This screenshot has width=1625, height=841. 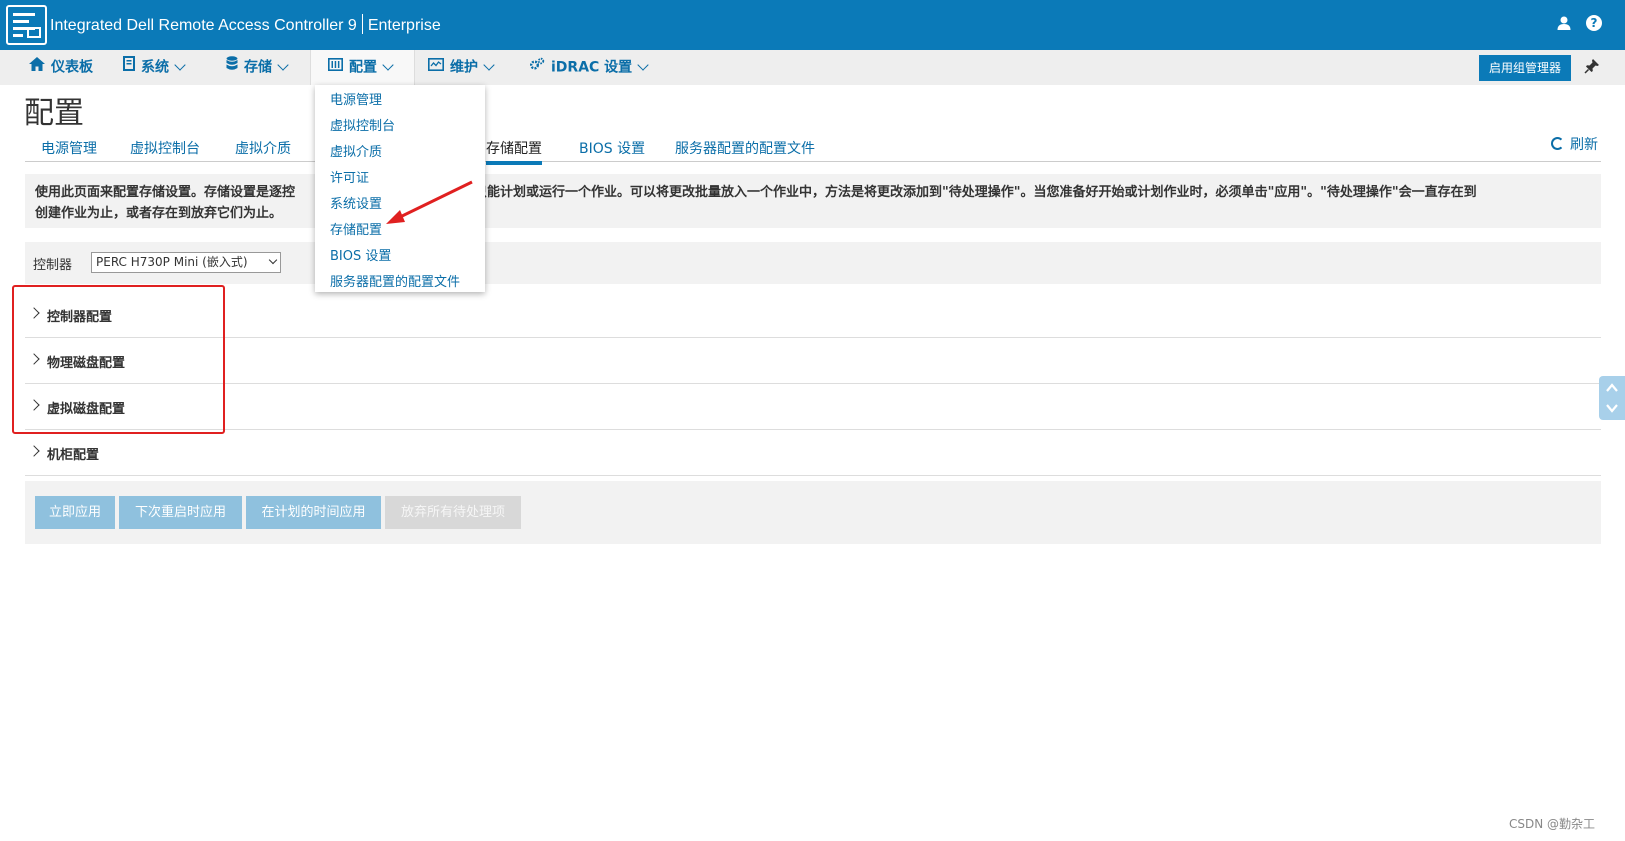 I want to click on tab-virtual-console: 虚拟控制台, so click(x=165, y=148).